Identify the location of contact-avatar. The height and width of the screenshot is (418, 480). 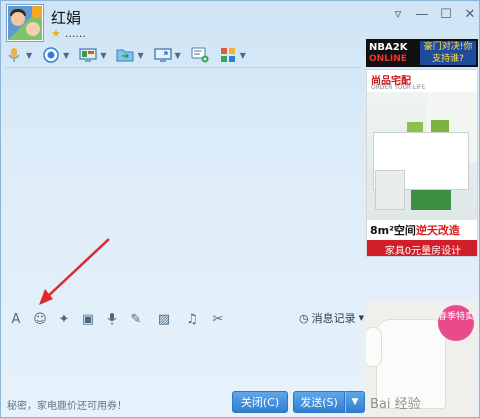
(25, 23).